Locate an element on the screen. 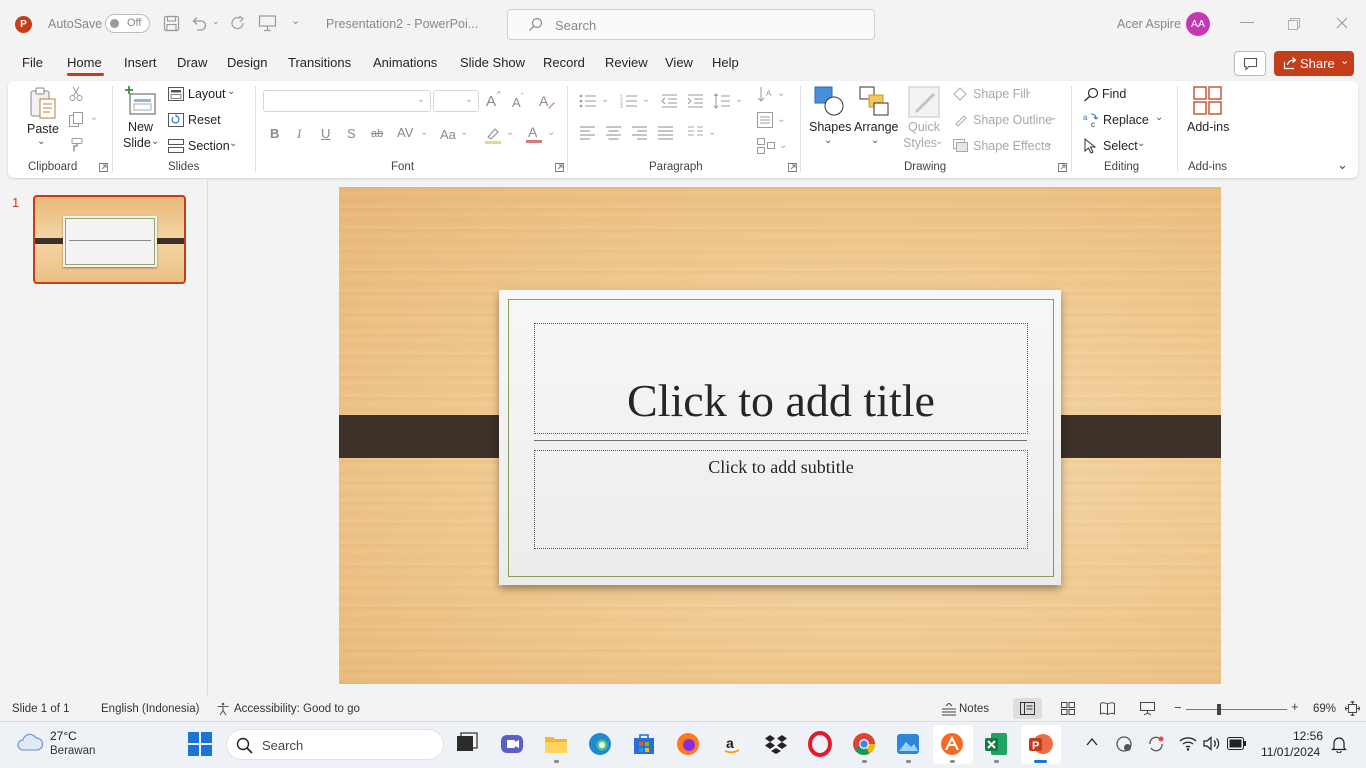 The width and height of the screenshot is (1366, 768). find-button: Find is located at coordinates (1113, 95).